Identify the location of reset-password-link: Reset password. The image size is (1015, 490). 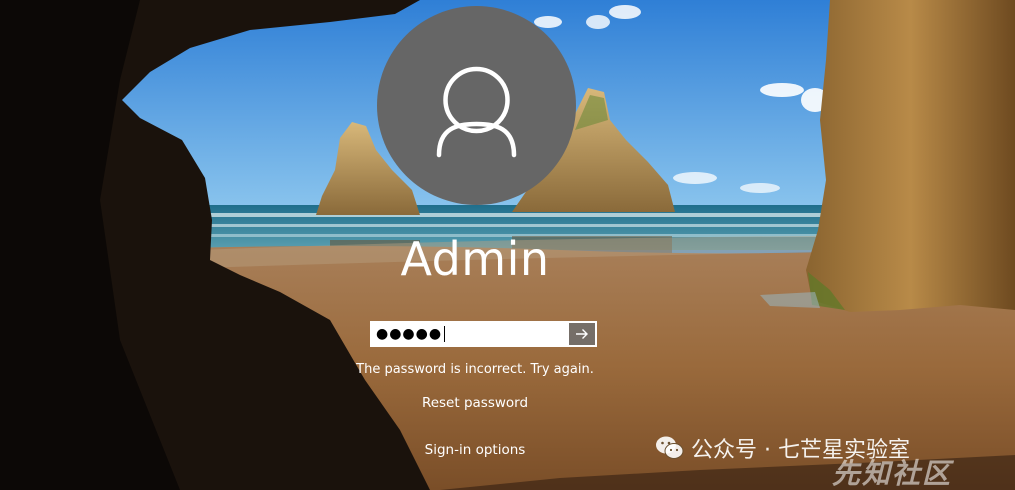
(475, 403).